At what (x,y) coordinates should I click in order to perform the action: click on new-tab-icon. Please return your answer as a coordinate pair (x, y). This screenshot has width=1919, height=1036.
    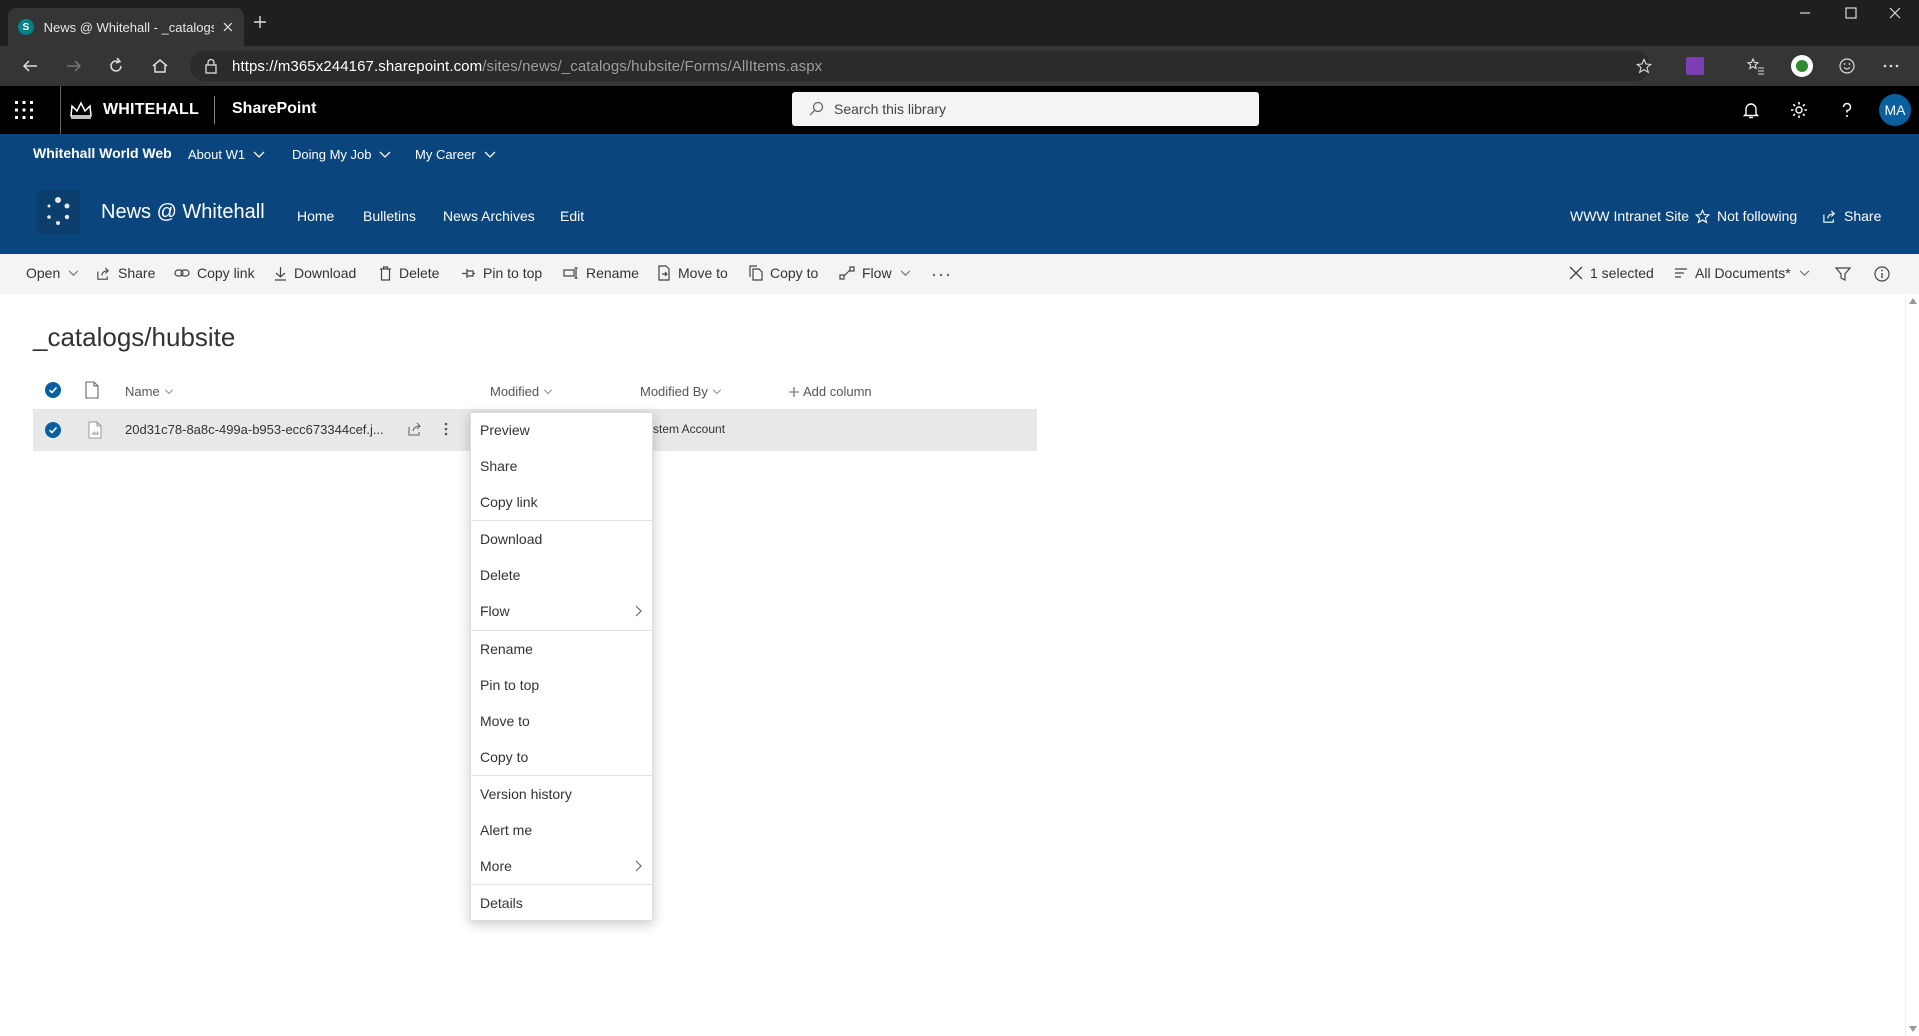
    Looking at the image, I should click on (260, 22).